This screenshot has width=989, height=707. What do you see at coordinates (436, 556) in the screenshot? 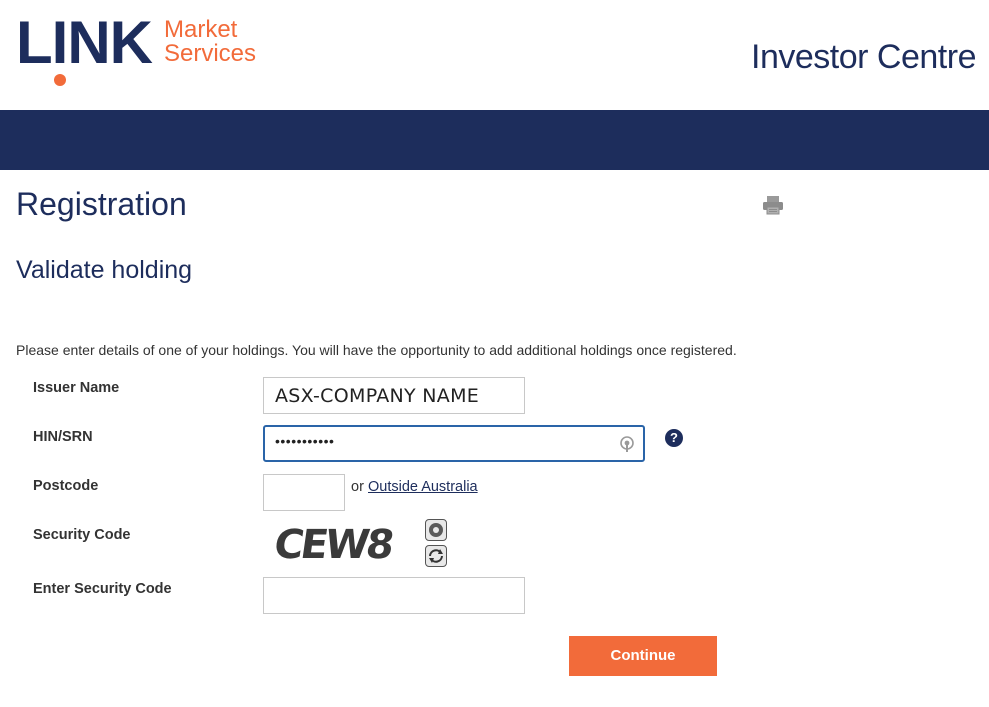
I see `refresh-icon` at bounding box center [436, 556].